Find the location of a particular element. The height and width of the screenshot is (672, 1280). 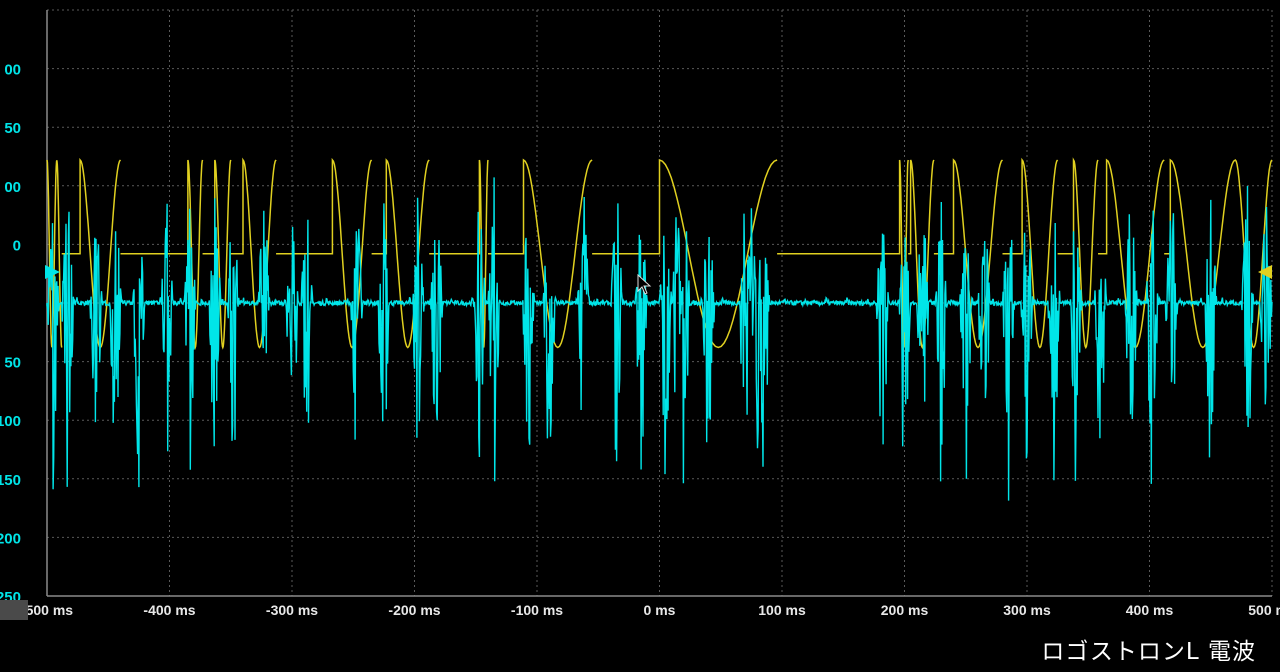

x-tick-label: 500 ms is located at coordinates (1264, 610).